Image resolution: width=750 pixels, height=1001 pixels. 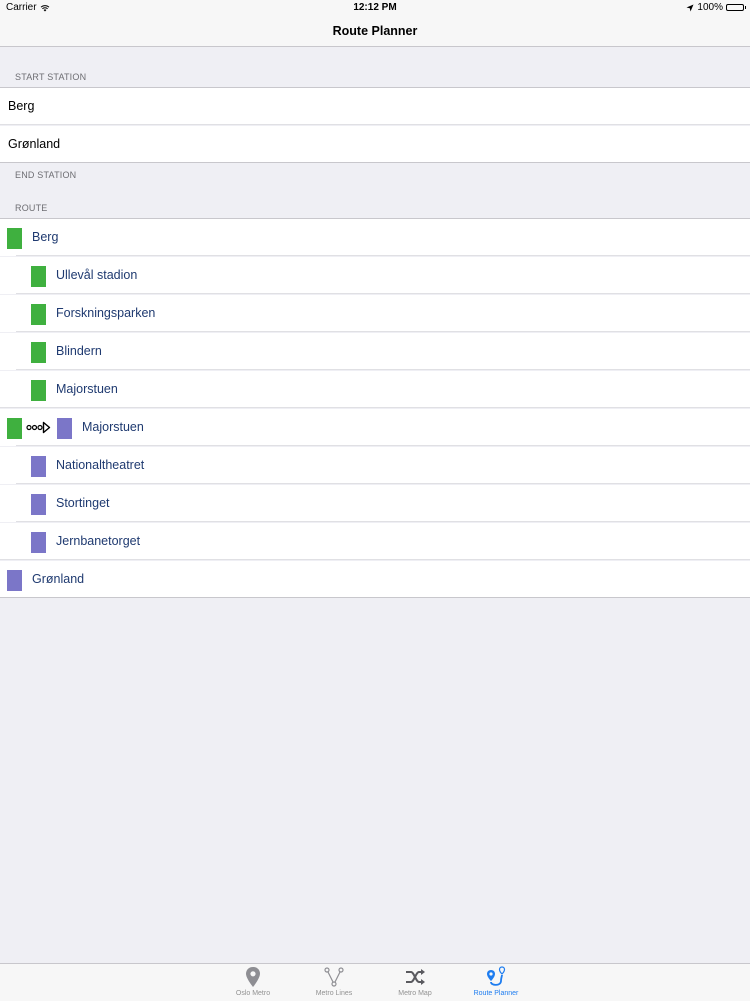 What do you see at coordinates (334, 993) in the screenshot?
I see `tab-label: Metro Lines` at bounding box center [334, 993].